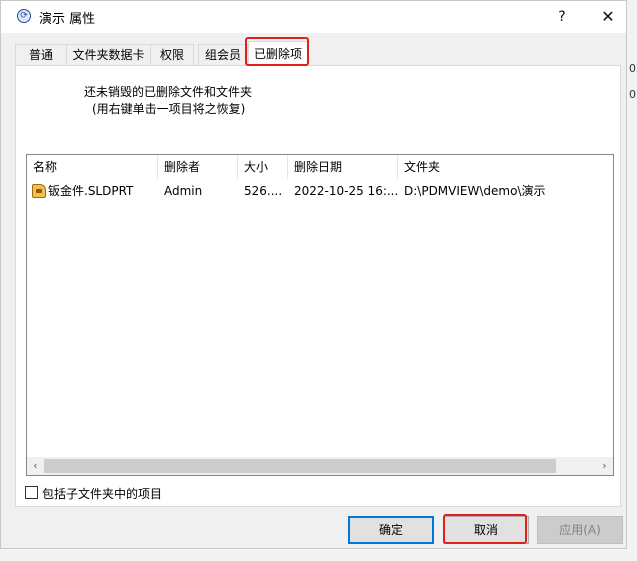 The height and width of the screenshot is (561, 637). I want to click on title-bar: ⟳ 演示 属性 ? ✕, so click(313, 17).